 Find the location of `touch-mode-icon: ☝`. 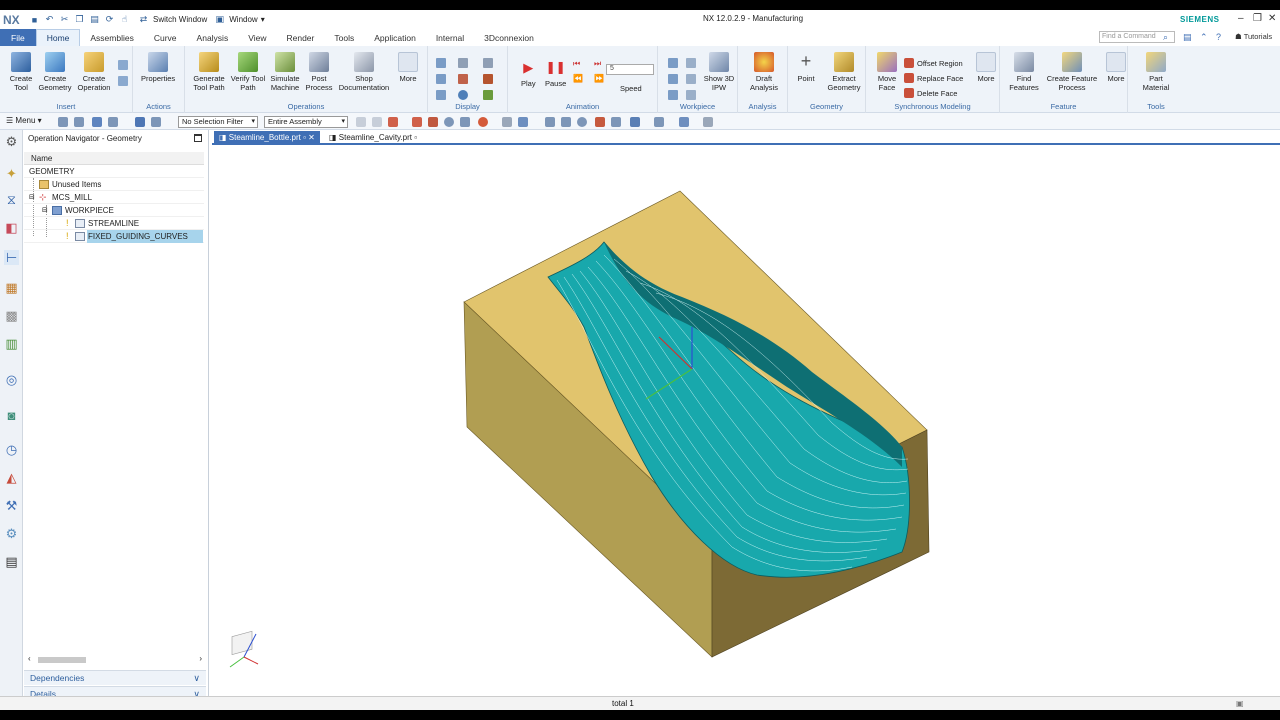

touch-mode-icon: ☝ is located at coordinates (124, 19).